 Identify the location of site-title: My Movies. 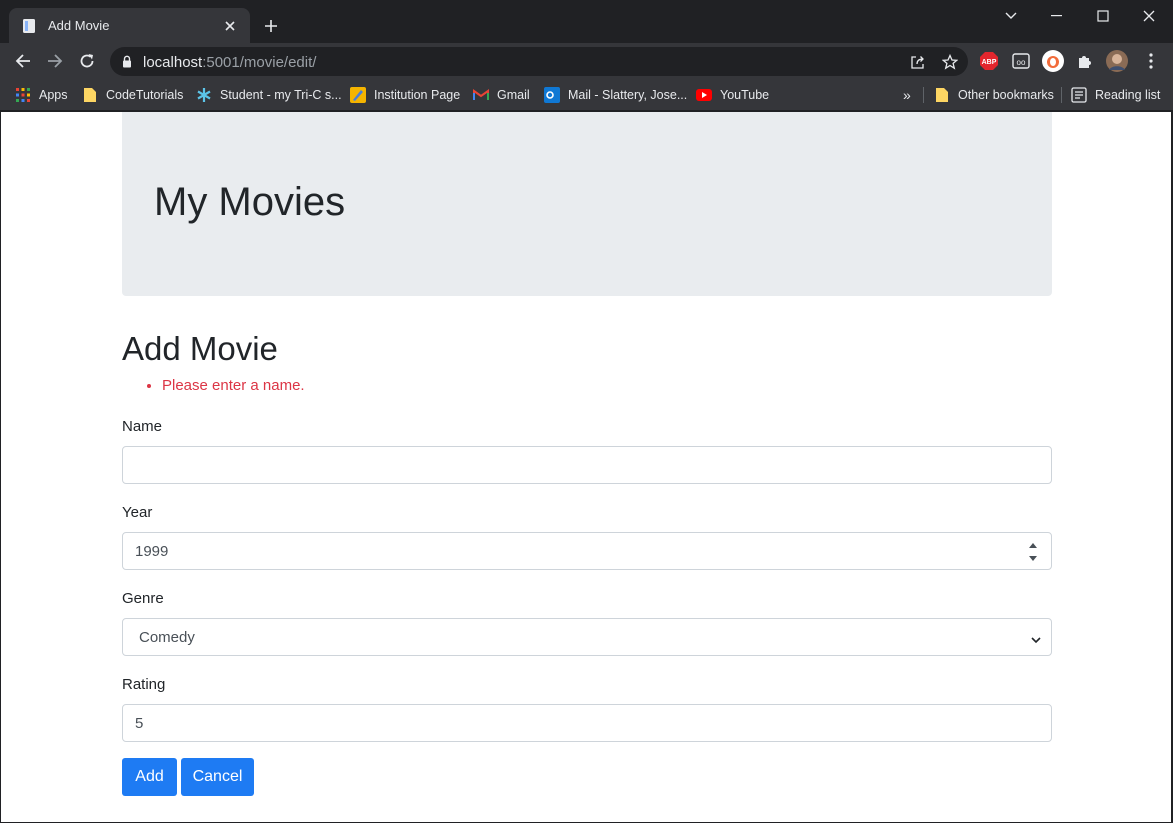
(250, 202).